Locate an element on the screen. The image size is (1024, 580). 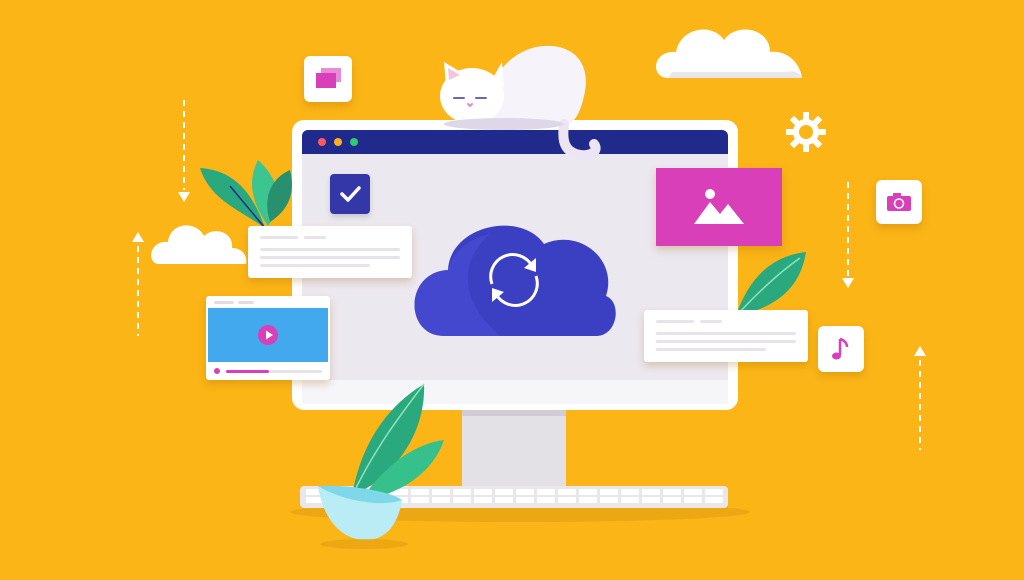
video-screen is located at coordinates (268, 335).